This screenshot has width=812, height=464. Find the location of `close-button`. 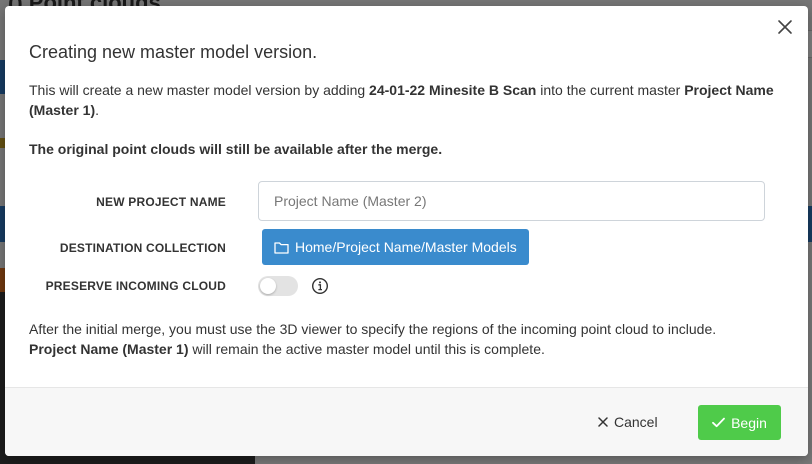

close-button is located at coordinates (785, 27).